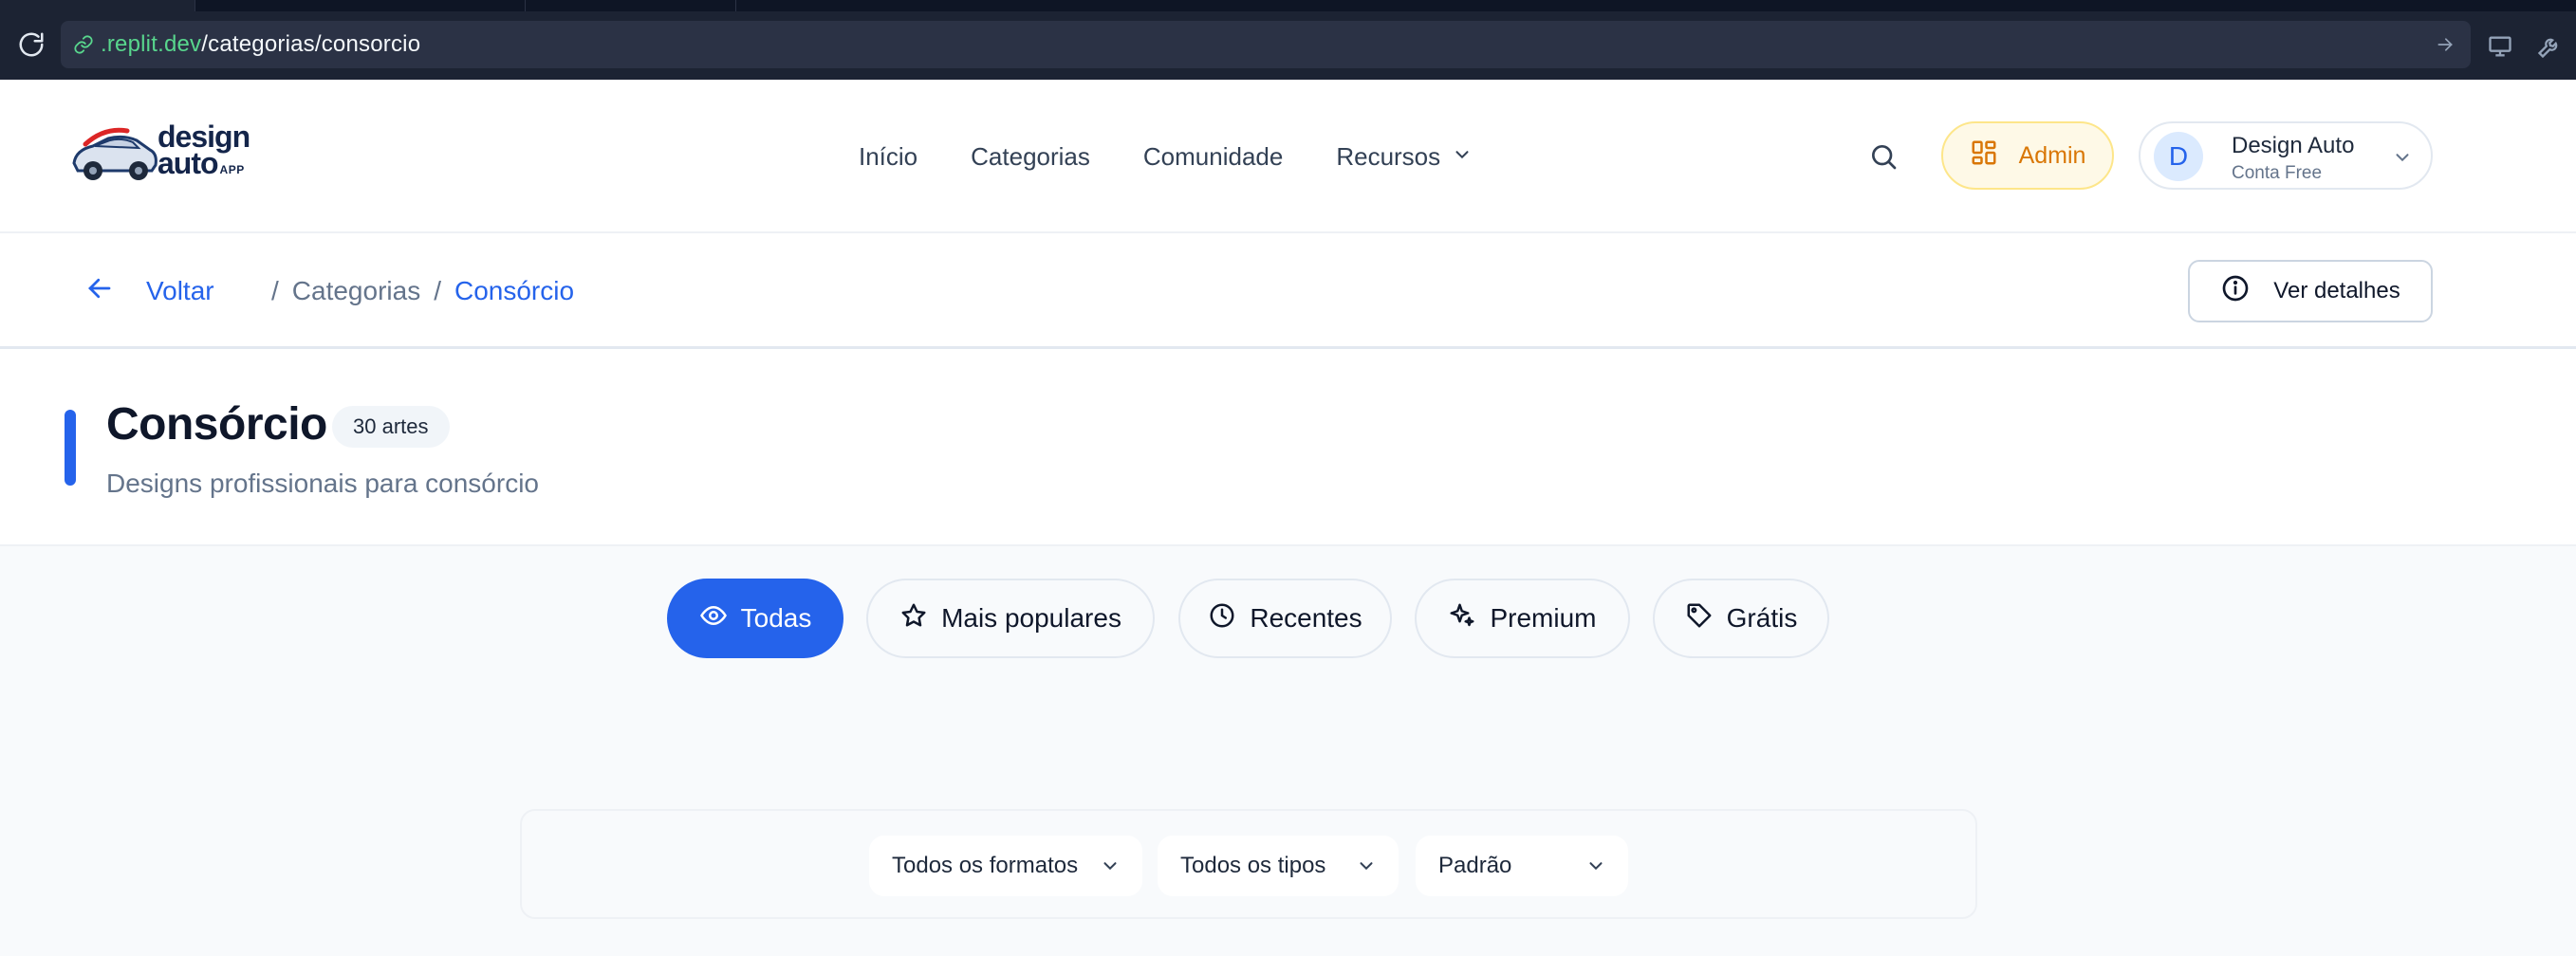 This screenshot has width=2576, height=956. What do you see at coordinates (2277, 173) in the screenshot?
I see `user-plan: Conta Free` at bounding box center [2277, 173].